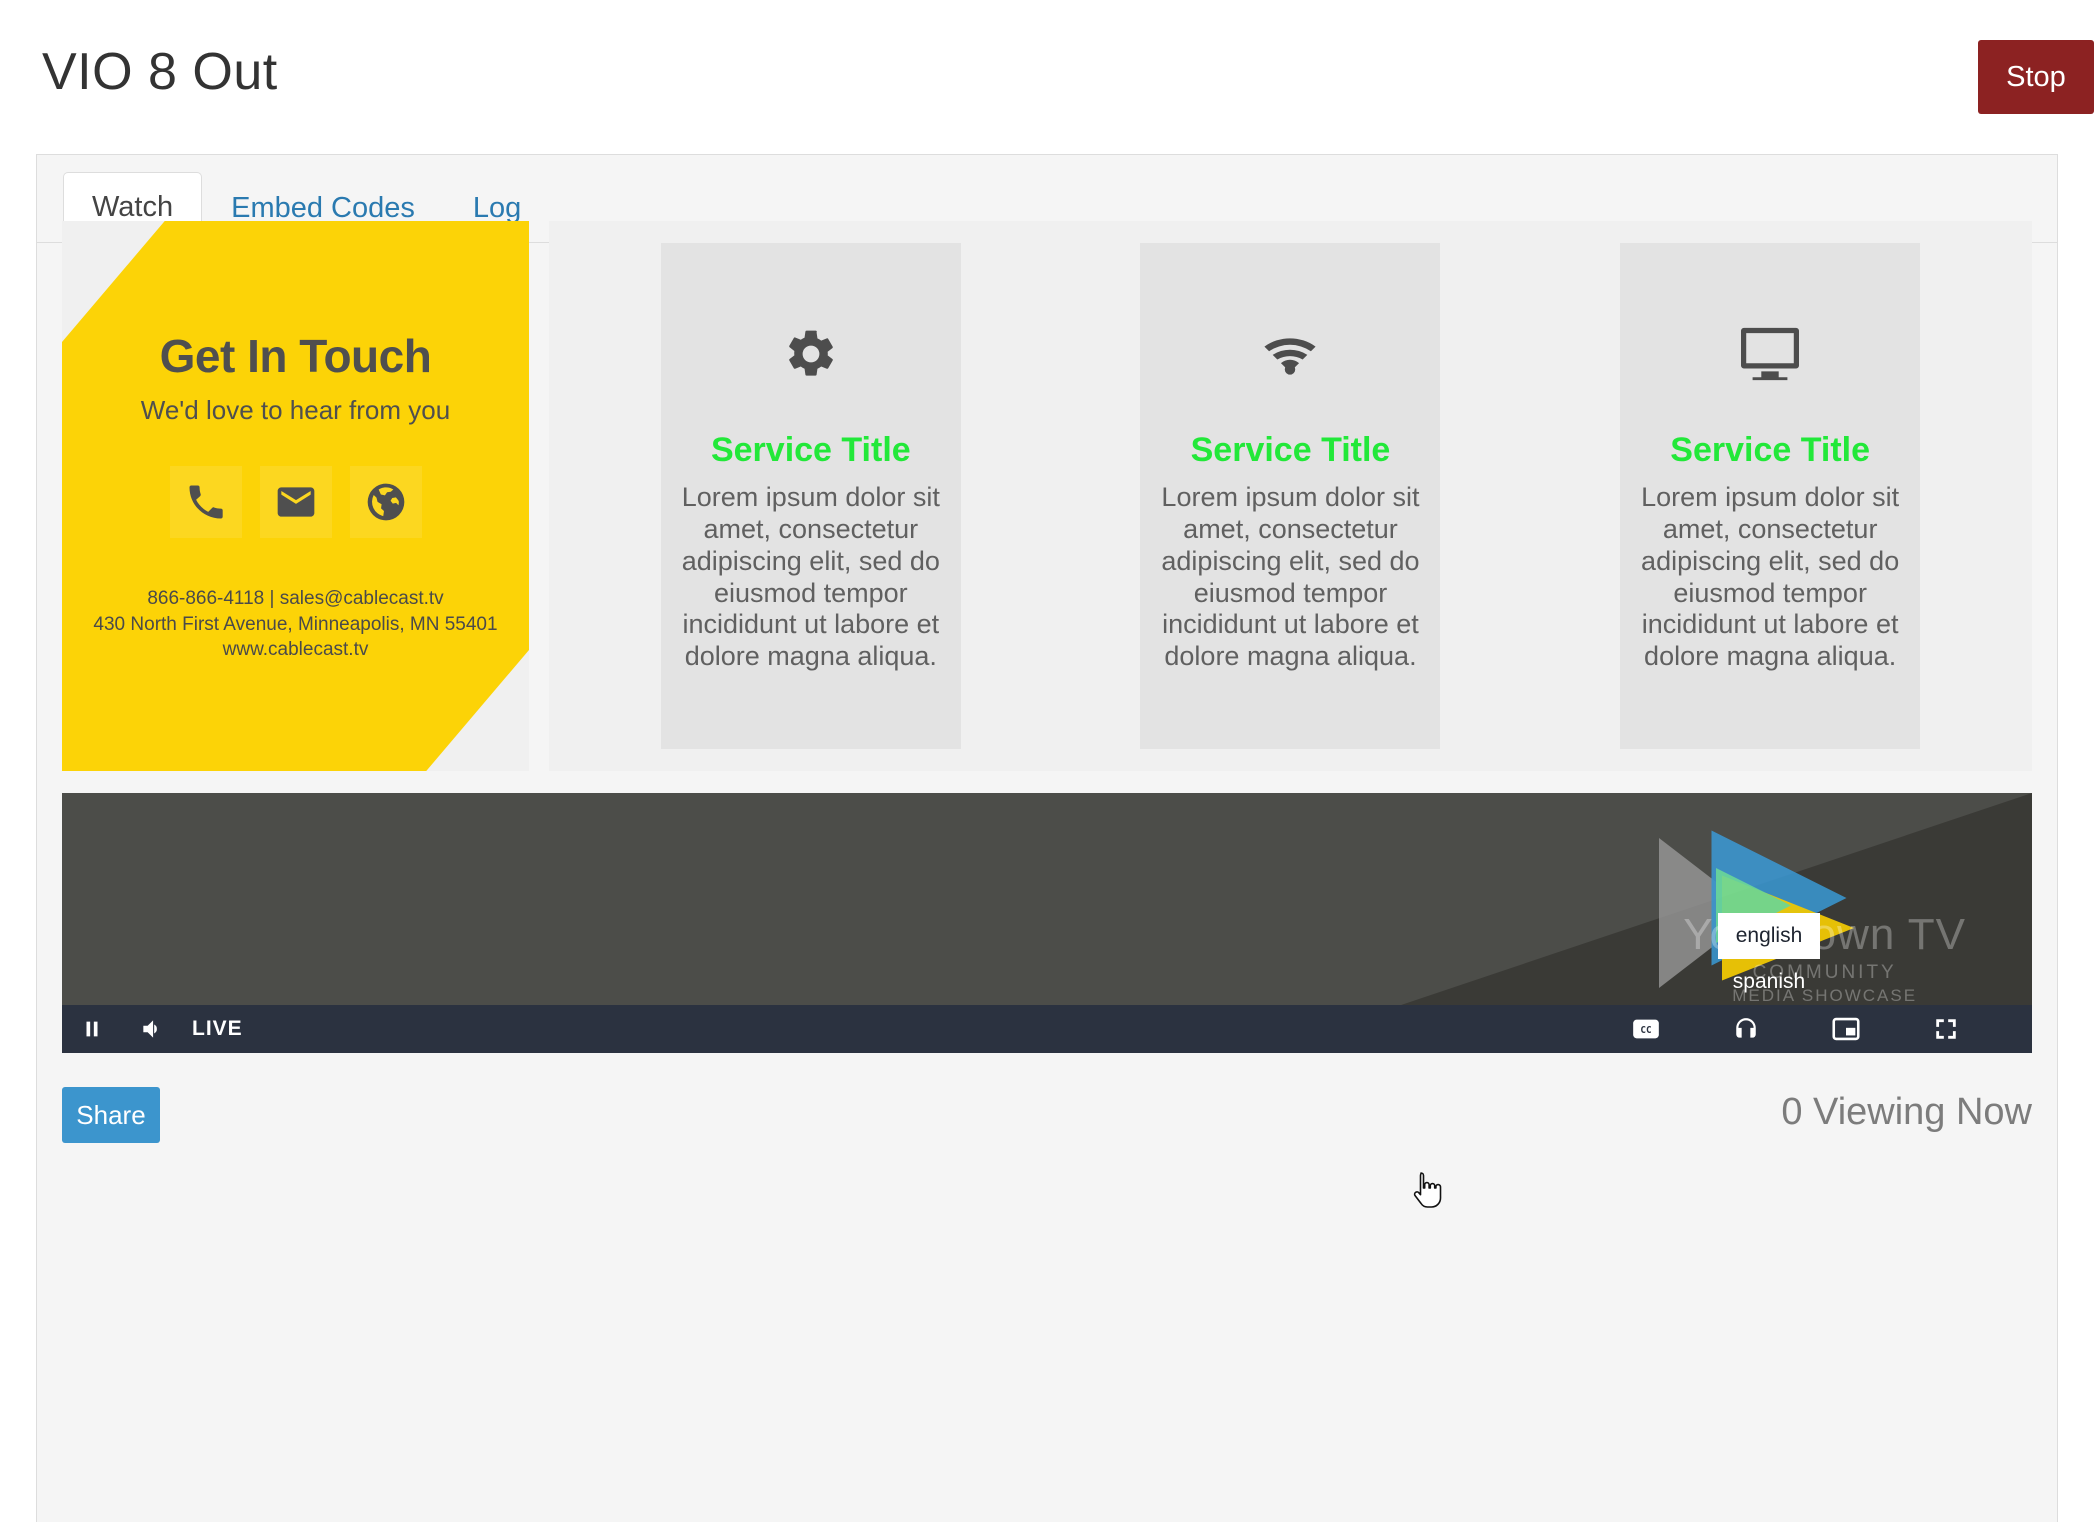  I want to click on controls-right-group: CC, so click(1824, 1029).